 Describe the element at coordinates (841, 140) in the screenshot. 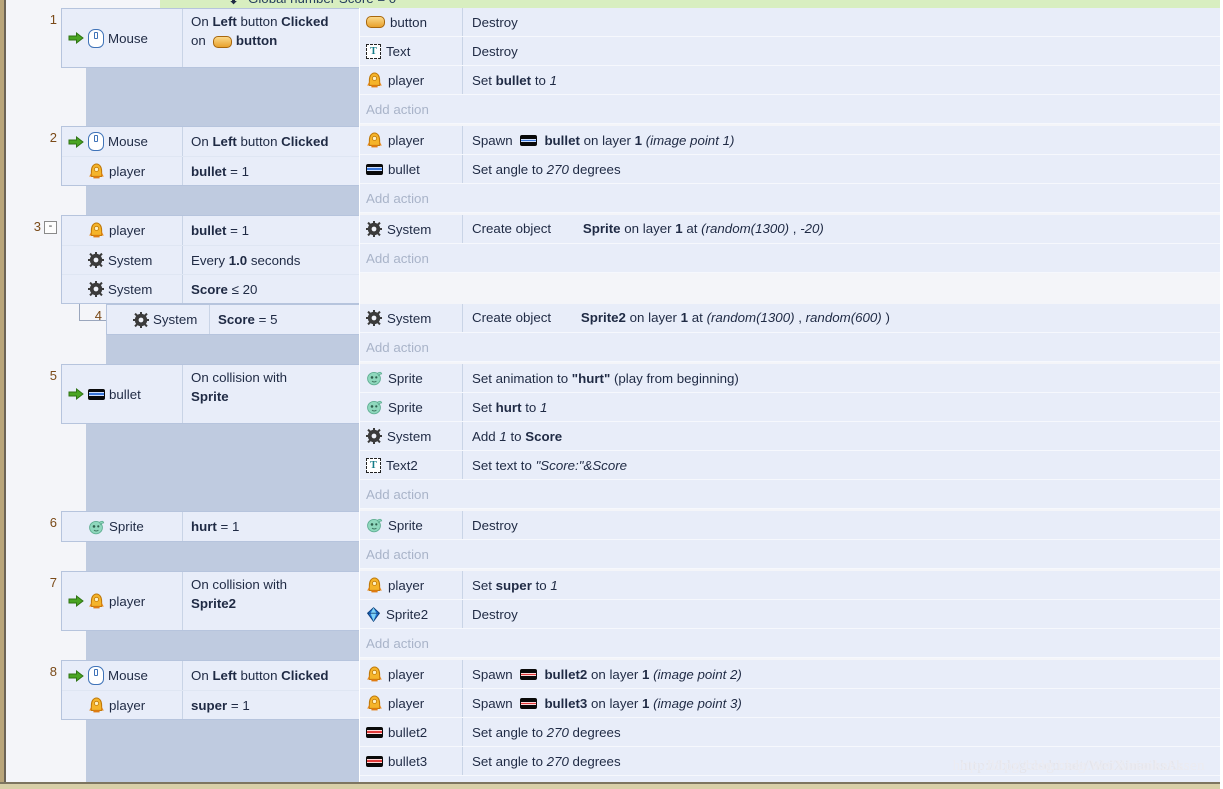

I see `action-text: Spawn bullet on layer 1 (image point 1)` at that location.